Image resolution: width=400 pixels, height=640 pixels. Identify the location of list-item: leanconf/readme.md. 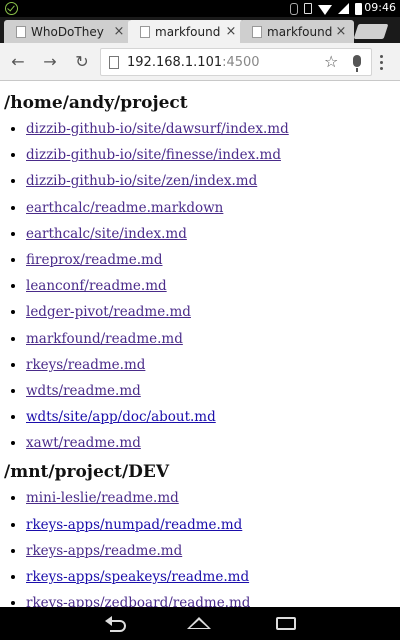
(213, 286).